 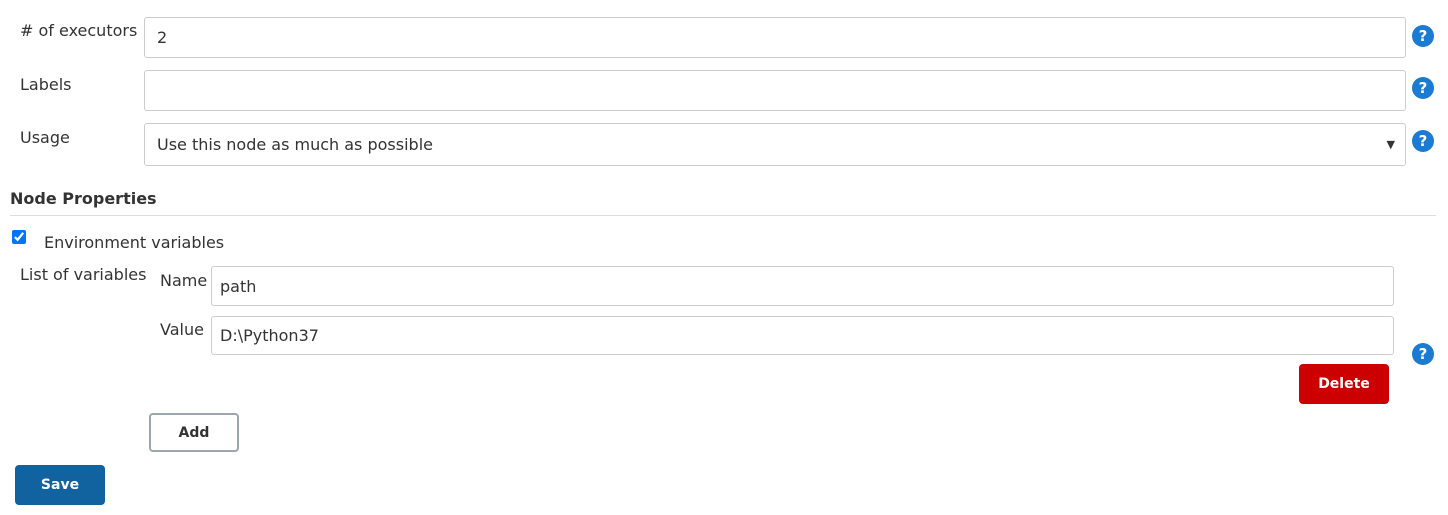 What do you see at coordinates (295, 144) in the screenshot?
I see `usage-selected: Use this node as much as possible` at bounding box center [295, 144].